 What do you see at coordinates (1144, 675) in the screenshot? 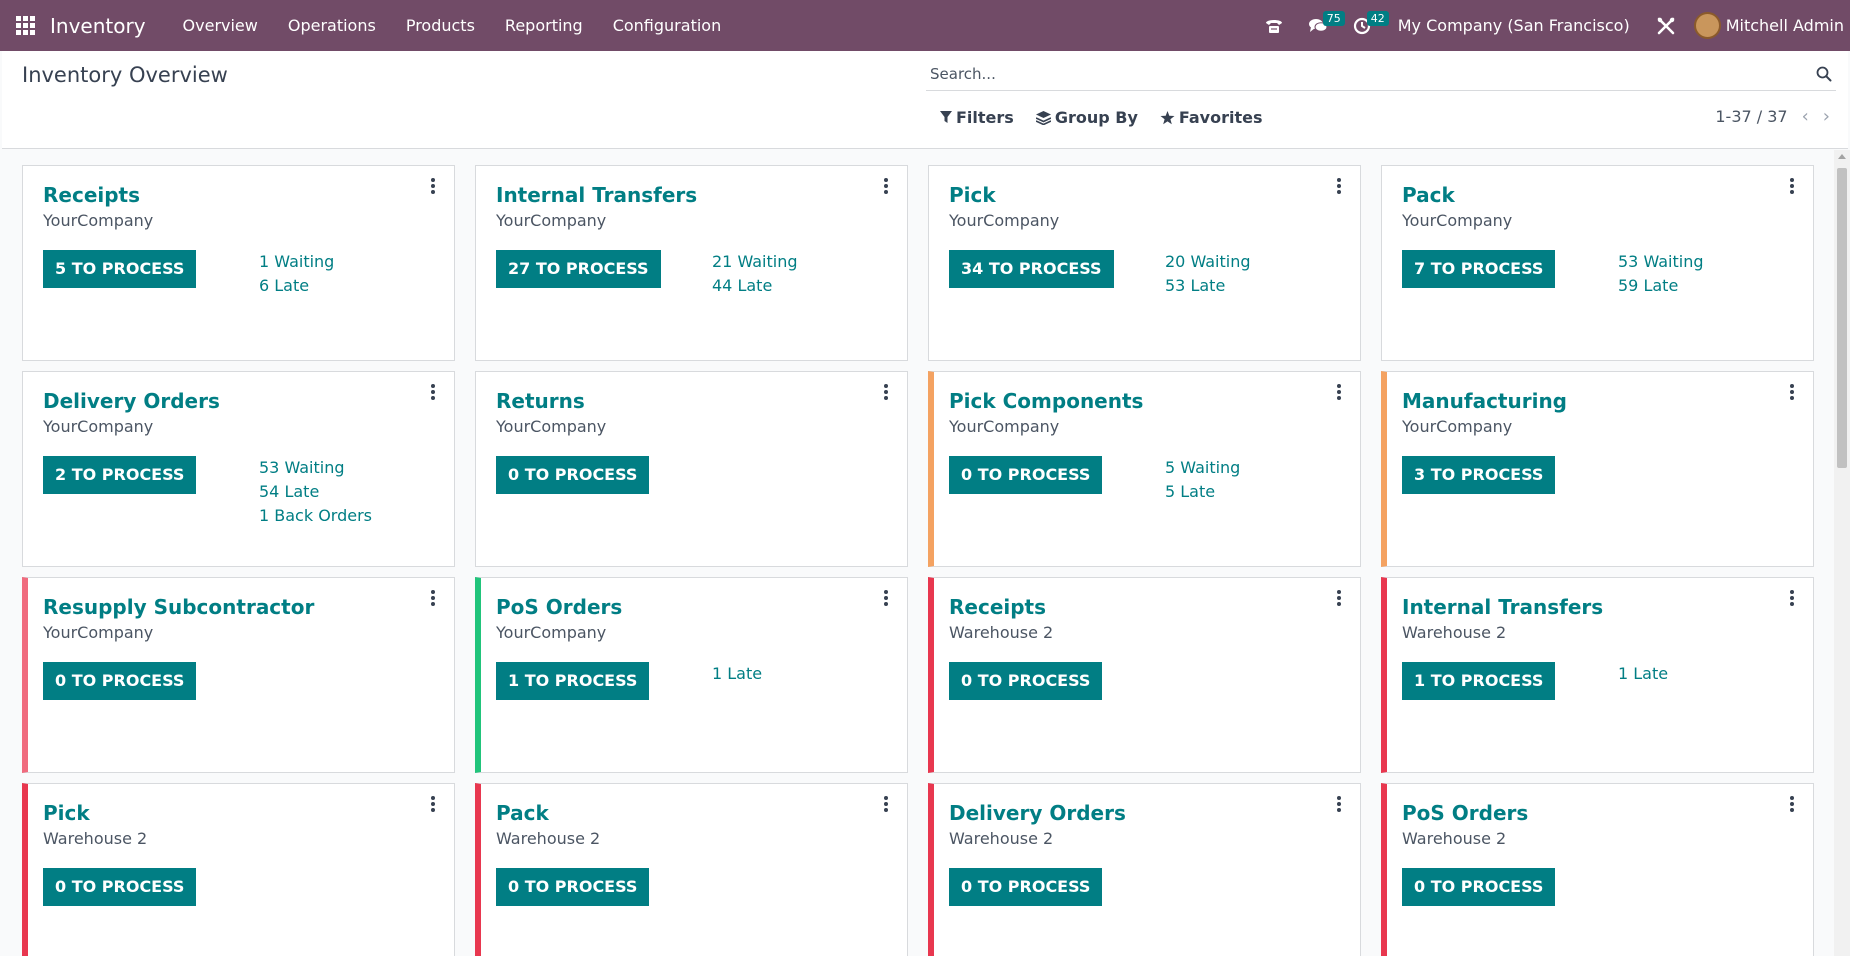
I see `operation-type-card: Receipts Warehouse 2 0 TO PROCESS` at bounding box center [1144, 675].